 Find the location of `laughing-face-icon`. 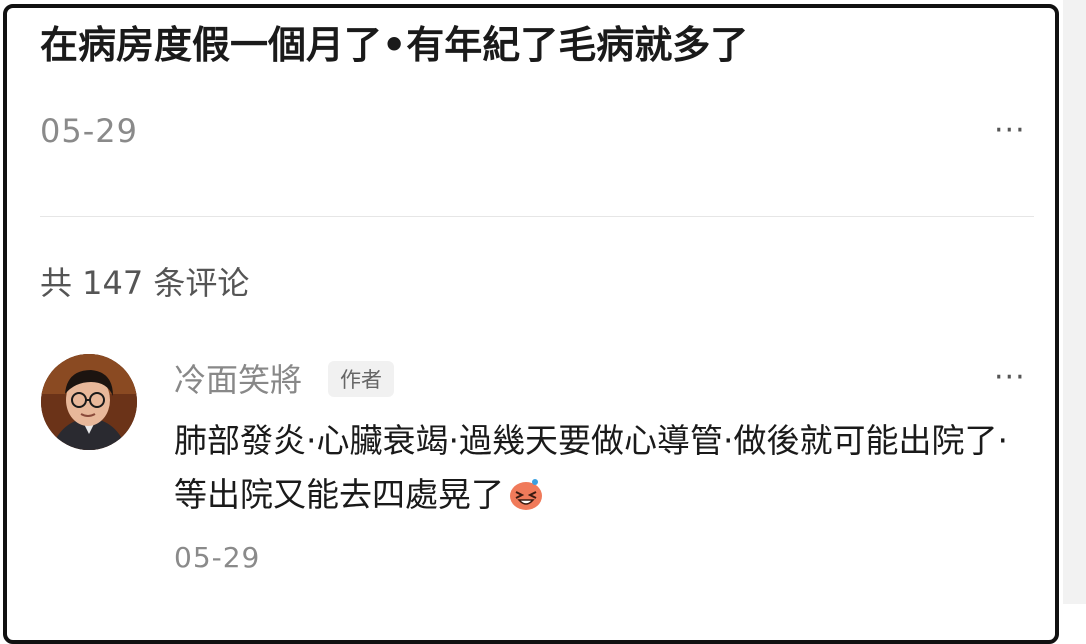

laughing-face-icon is located at coordinates (526, 494).